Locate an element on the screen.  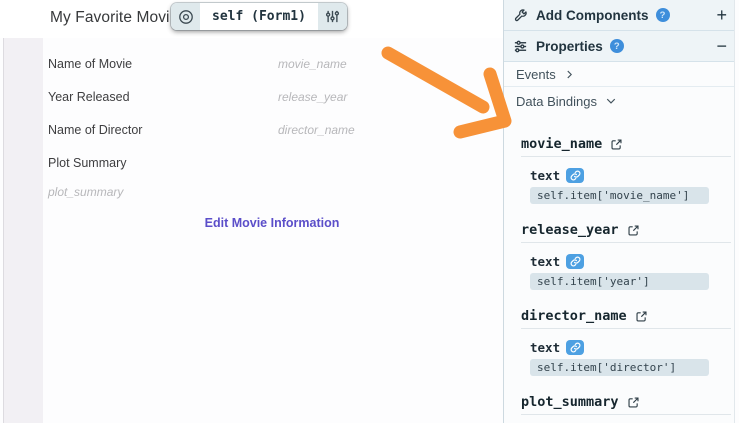
binding-component-name: release_year is located at coordinates (570, 230).